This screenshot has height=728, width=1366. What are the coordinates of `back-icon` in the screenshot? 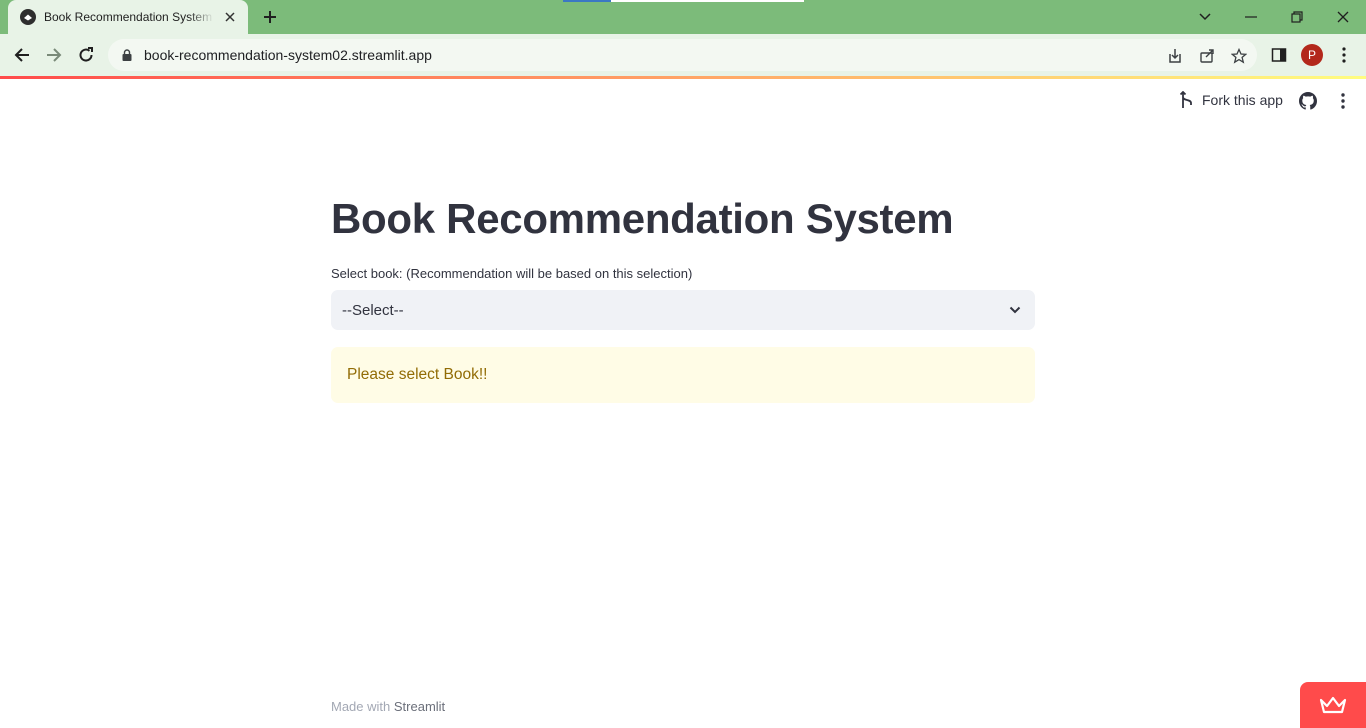 It's located at (22, 55).